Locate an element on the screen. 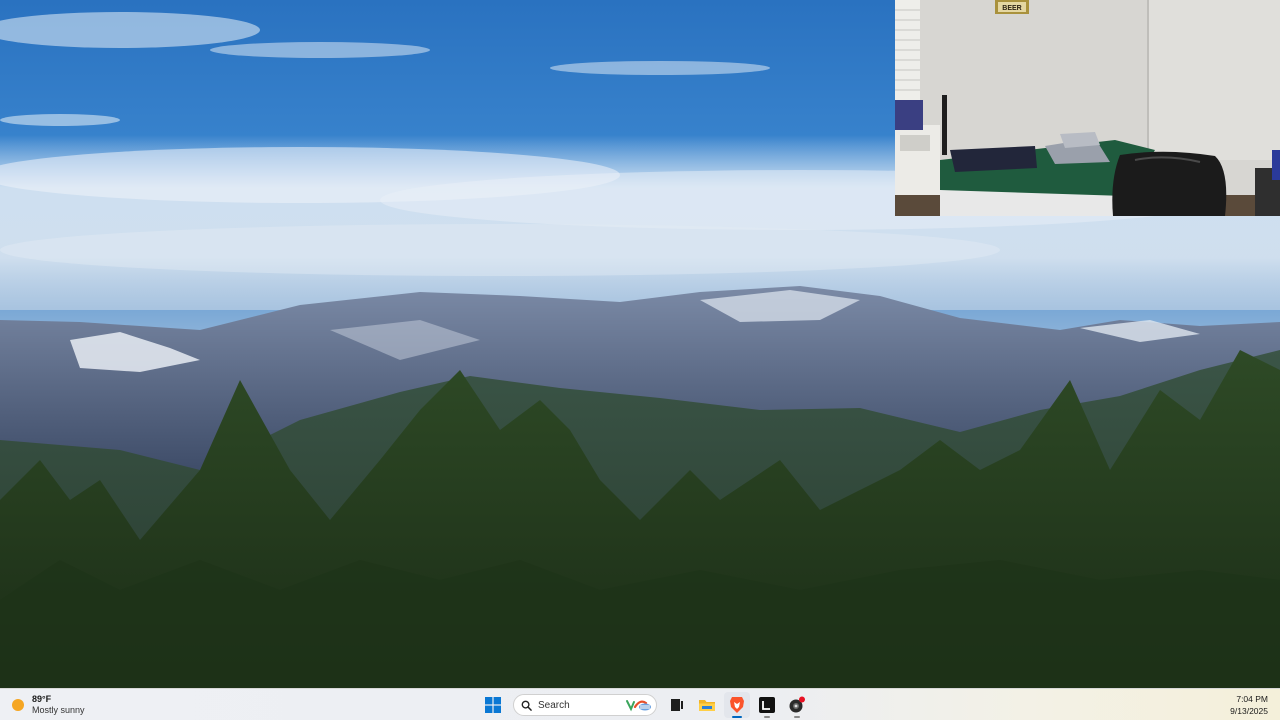  clock-date: 9/13/2025 is located at coordinates (1249, 711).